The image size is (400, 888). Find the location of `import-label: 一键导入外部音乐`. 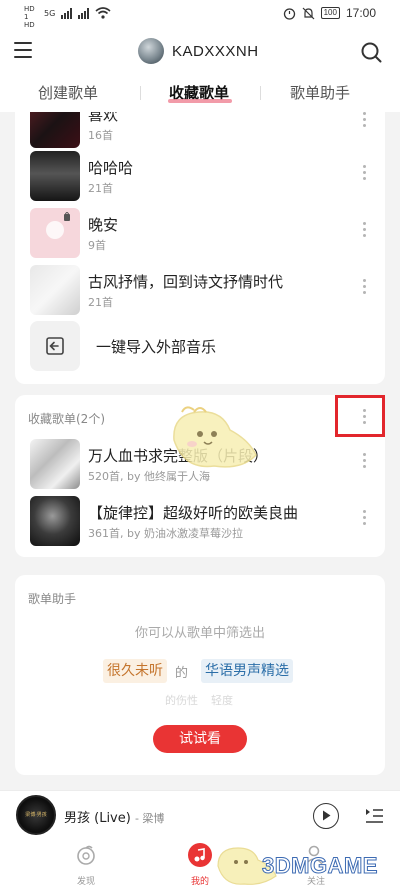

import-label: 一键导入外部音乐 is located at coordinates (156, 347).